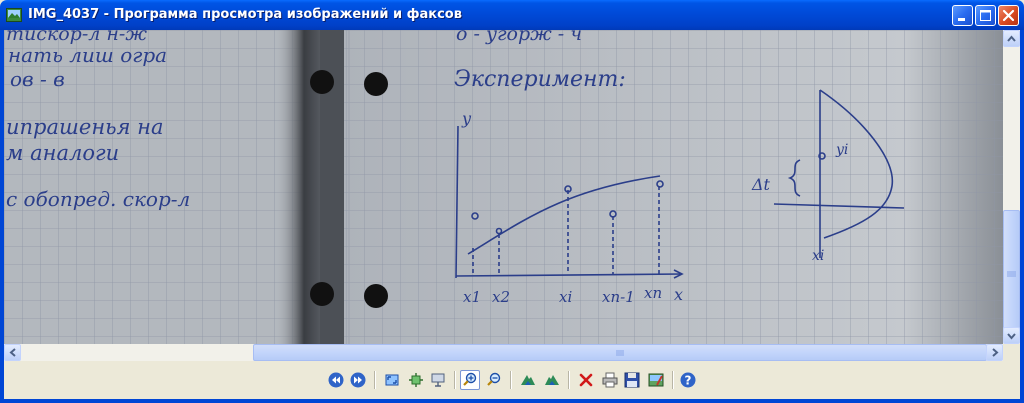 The image size is (1024, 403). I want to click on previous-image-button, so click(336, 380).